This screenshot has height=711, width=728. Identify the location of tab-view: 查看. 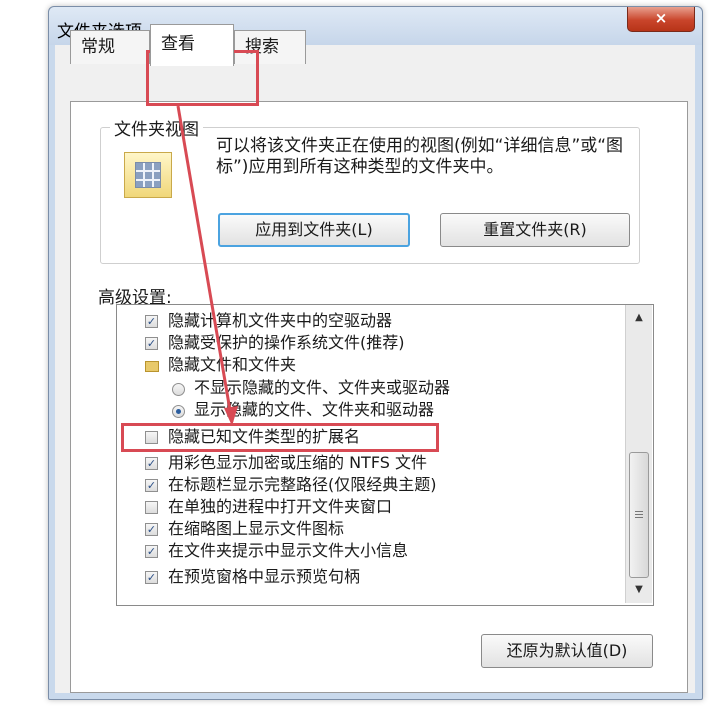
(192, 45).